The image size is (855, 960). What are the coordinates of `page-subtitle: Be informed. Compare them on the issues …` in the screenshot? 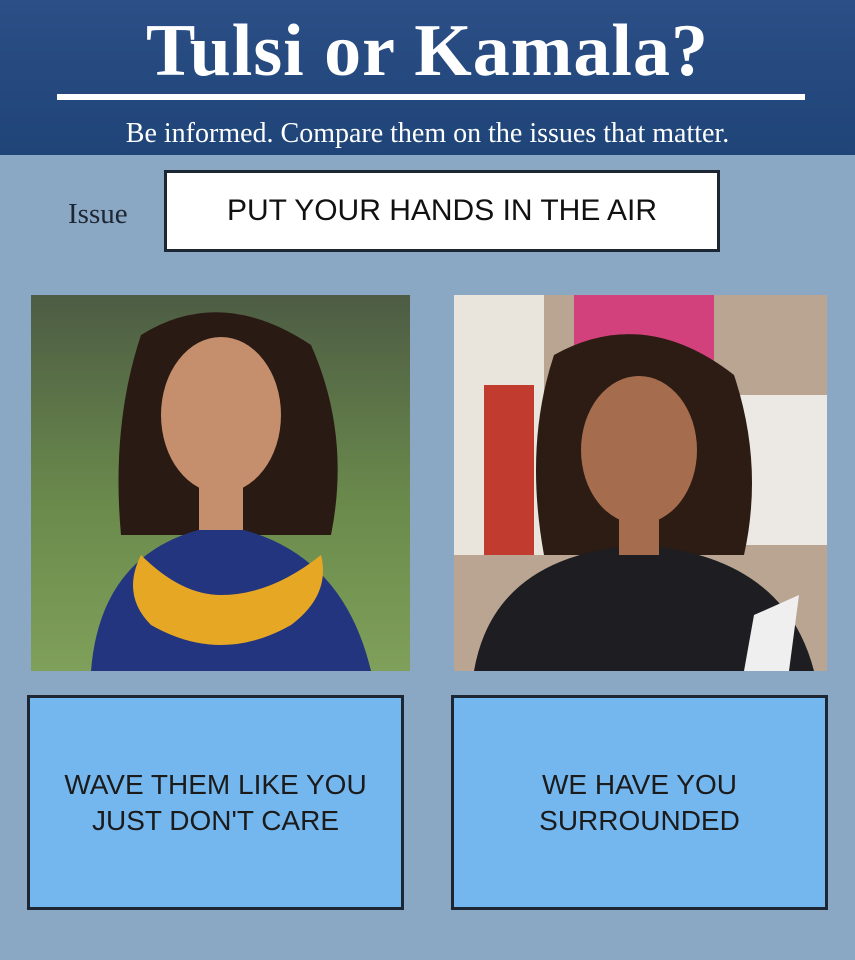 It's located at (427, 133).